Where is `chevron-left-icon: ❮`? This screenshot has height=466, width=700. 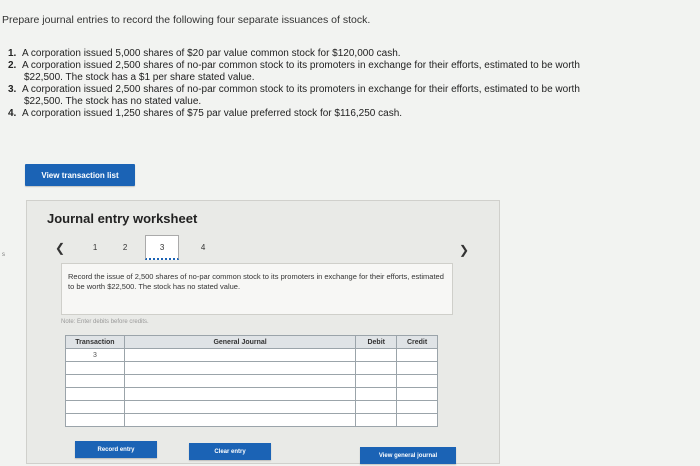
chevron-left-icon: ❮ is located at coordinates (60, 248).